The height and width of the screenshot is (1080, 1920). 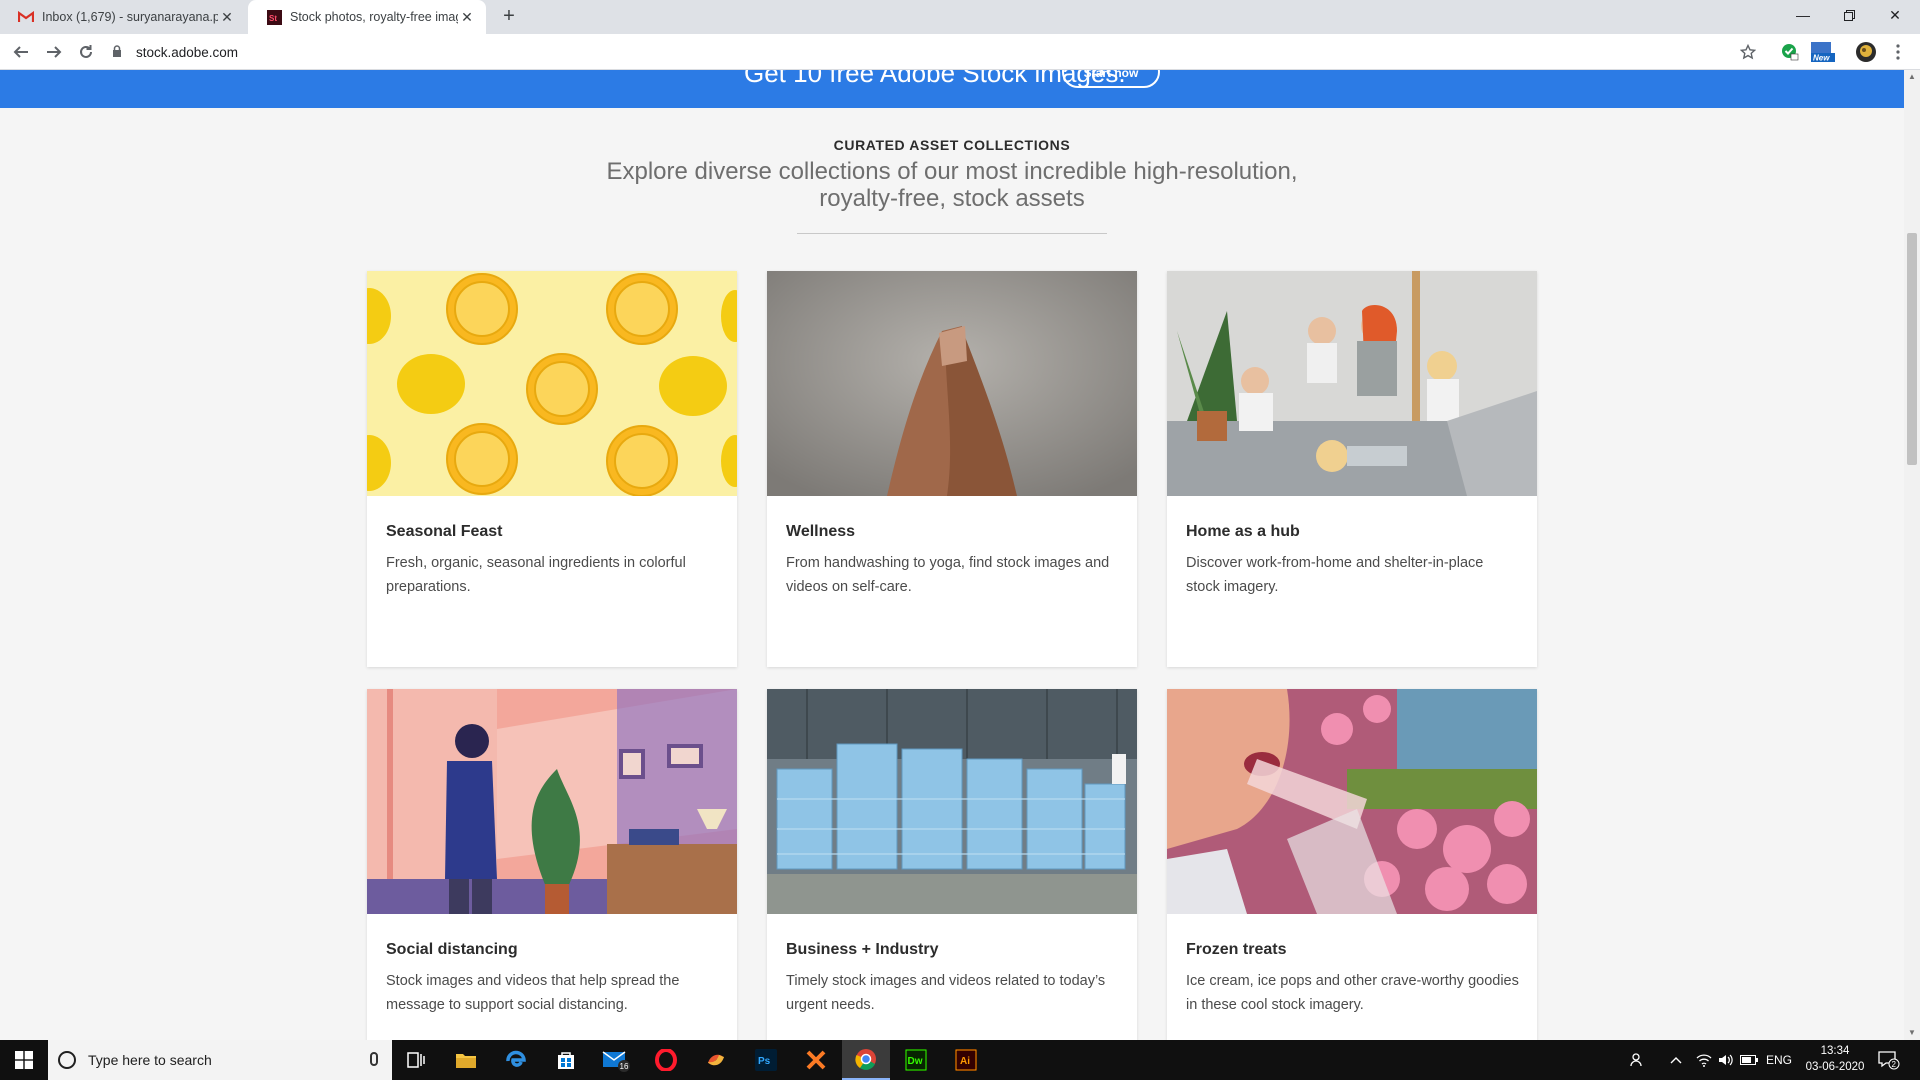 What do you see at coordinates (1676, 1060) in the screenshot?
I see `show-hidden-icons-chevron-icon` at bounding box center [1676, 1060].